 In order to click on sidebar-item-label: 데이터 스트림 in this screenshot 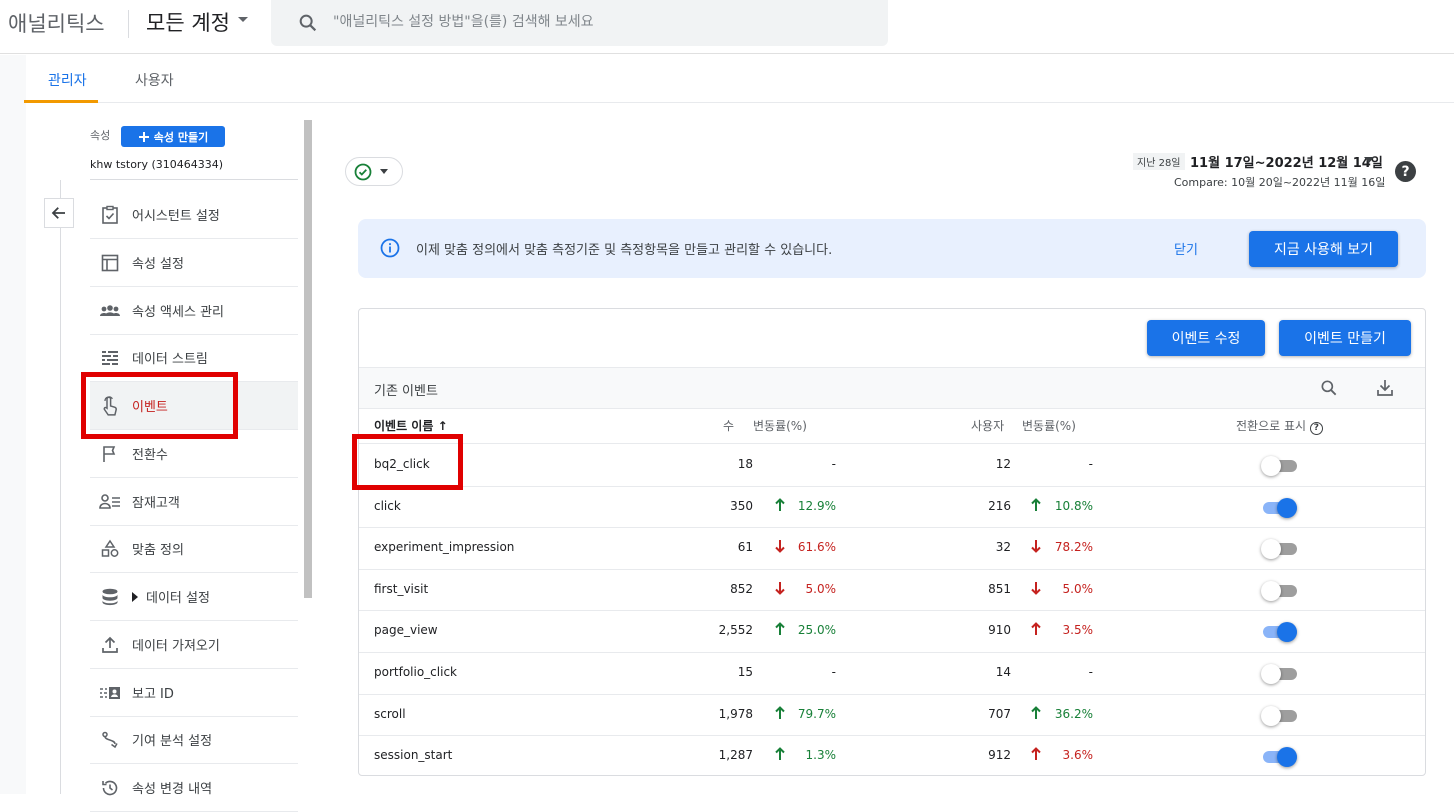, I will do `click(170, 359)`.